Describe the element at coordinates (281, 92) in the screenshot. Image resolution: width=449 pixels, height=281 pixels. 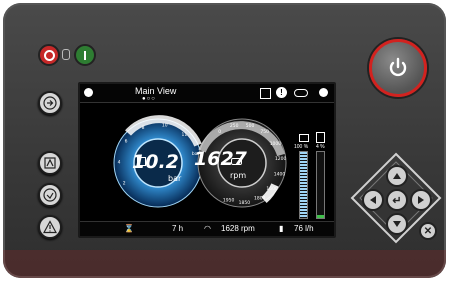
I see `info-icon: !` at that location.